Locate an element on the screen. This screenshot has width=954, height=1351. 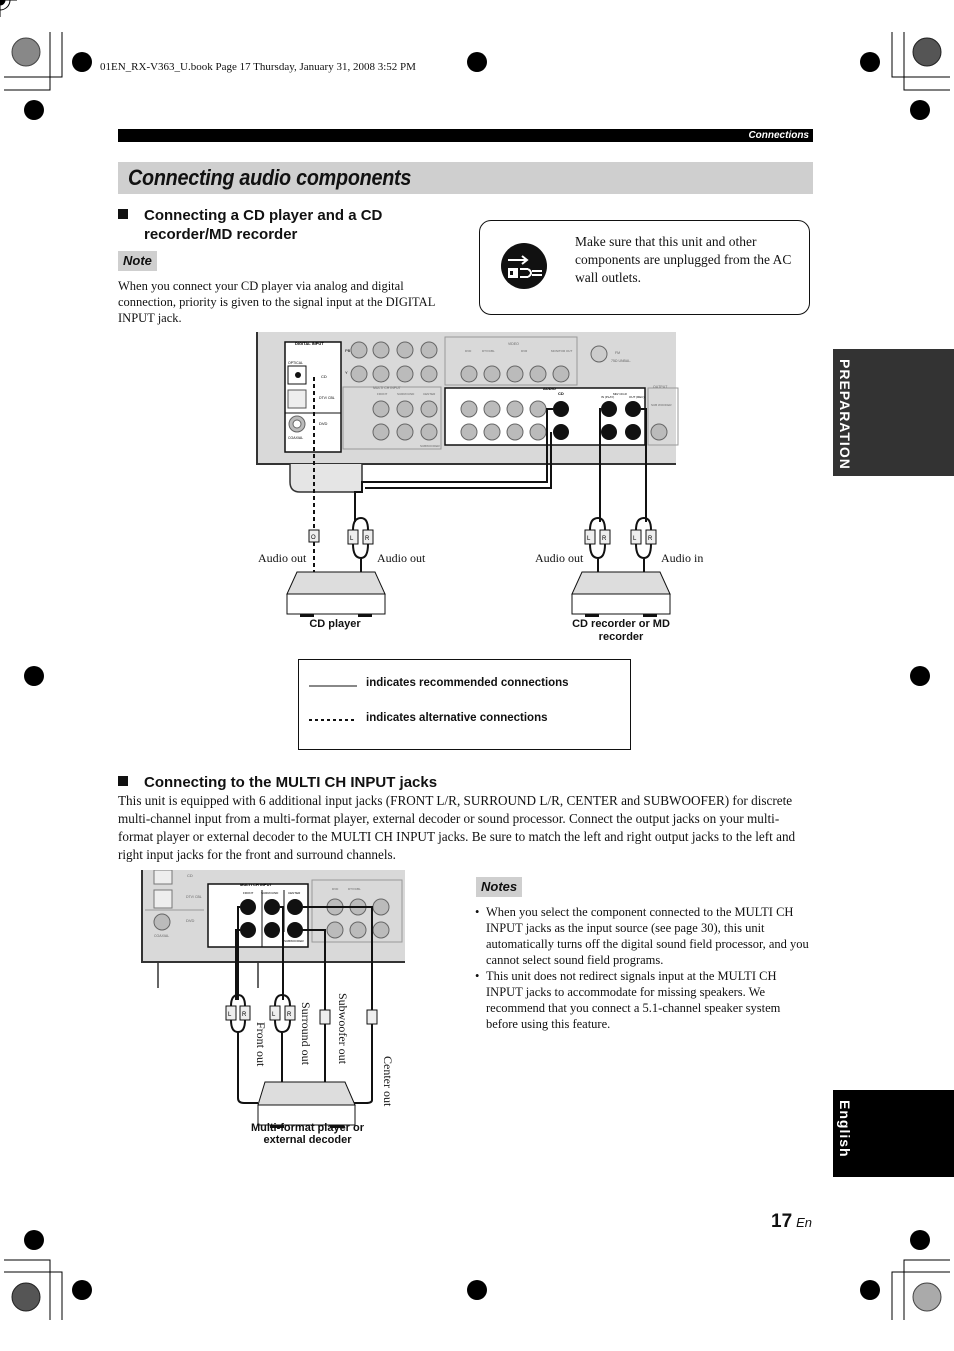
notes-label: Notes is located at coordinates (499, 887).